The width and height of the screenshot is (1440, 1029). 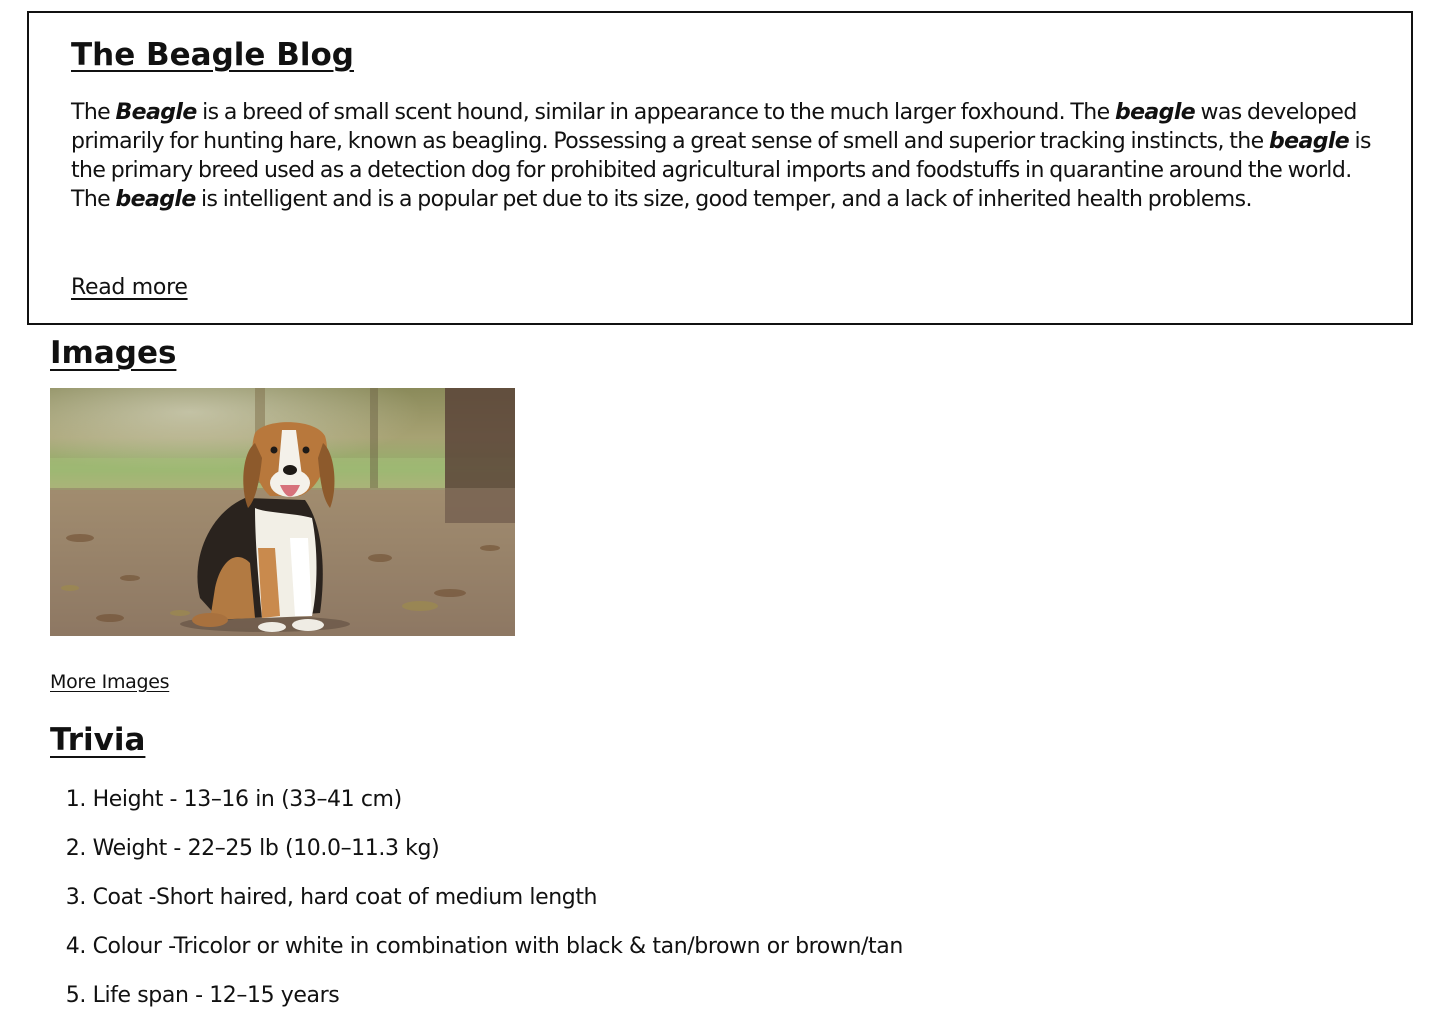 What do you see at coordinates (113, 353) in the screenshot?
I see `images-heading: Images` at bounding box center [113, 353].